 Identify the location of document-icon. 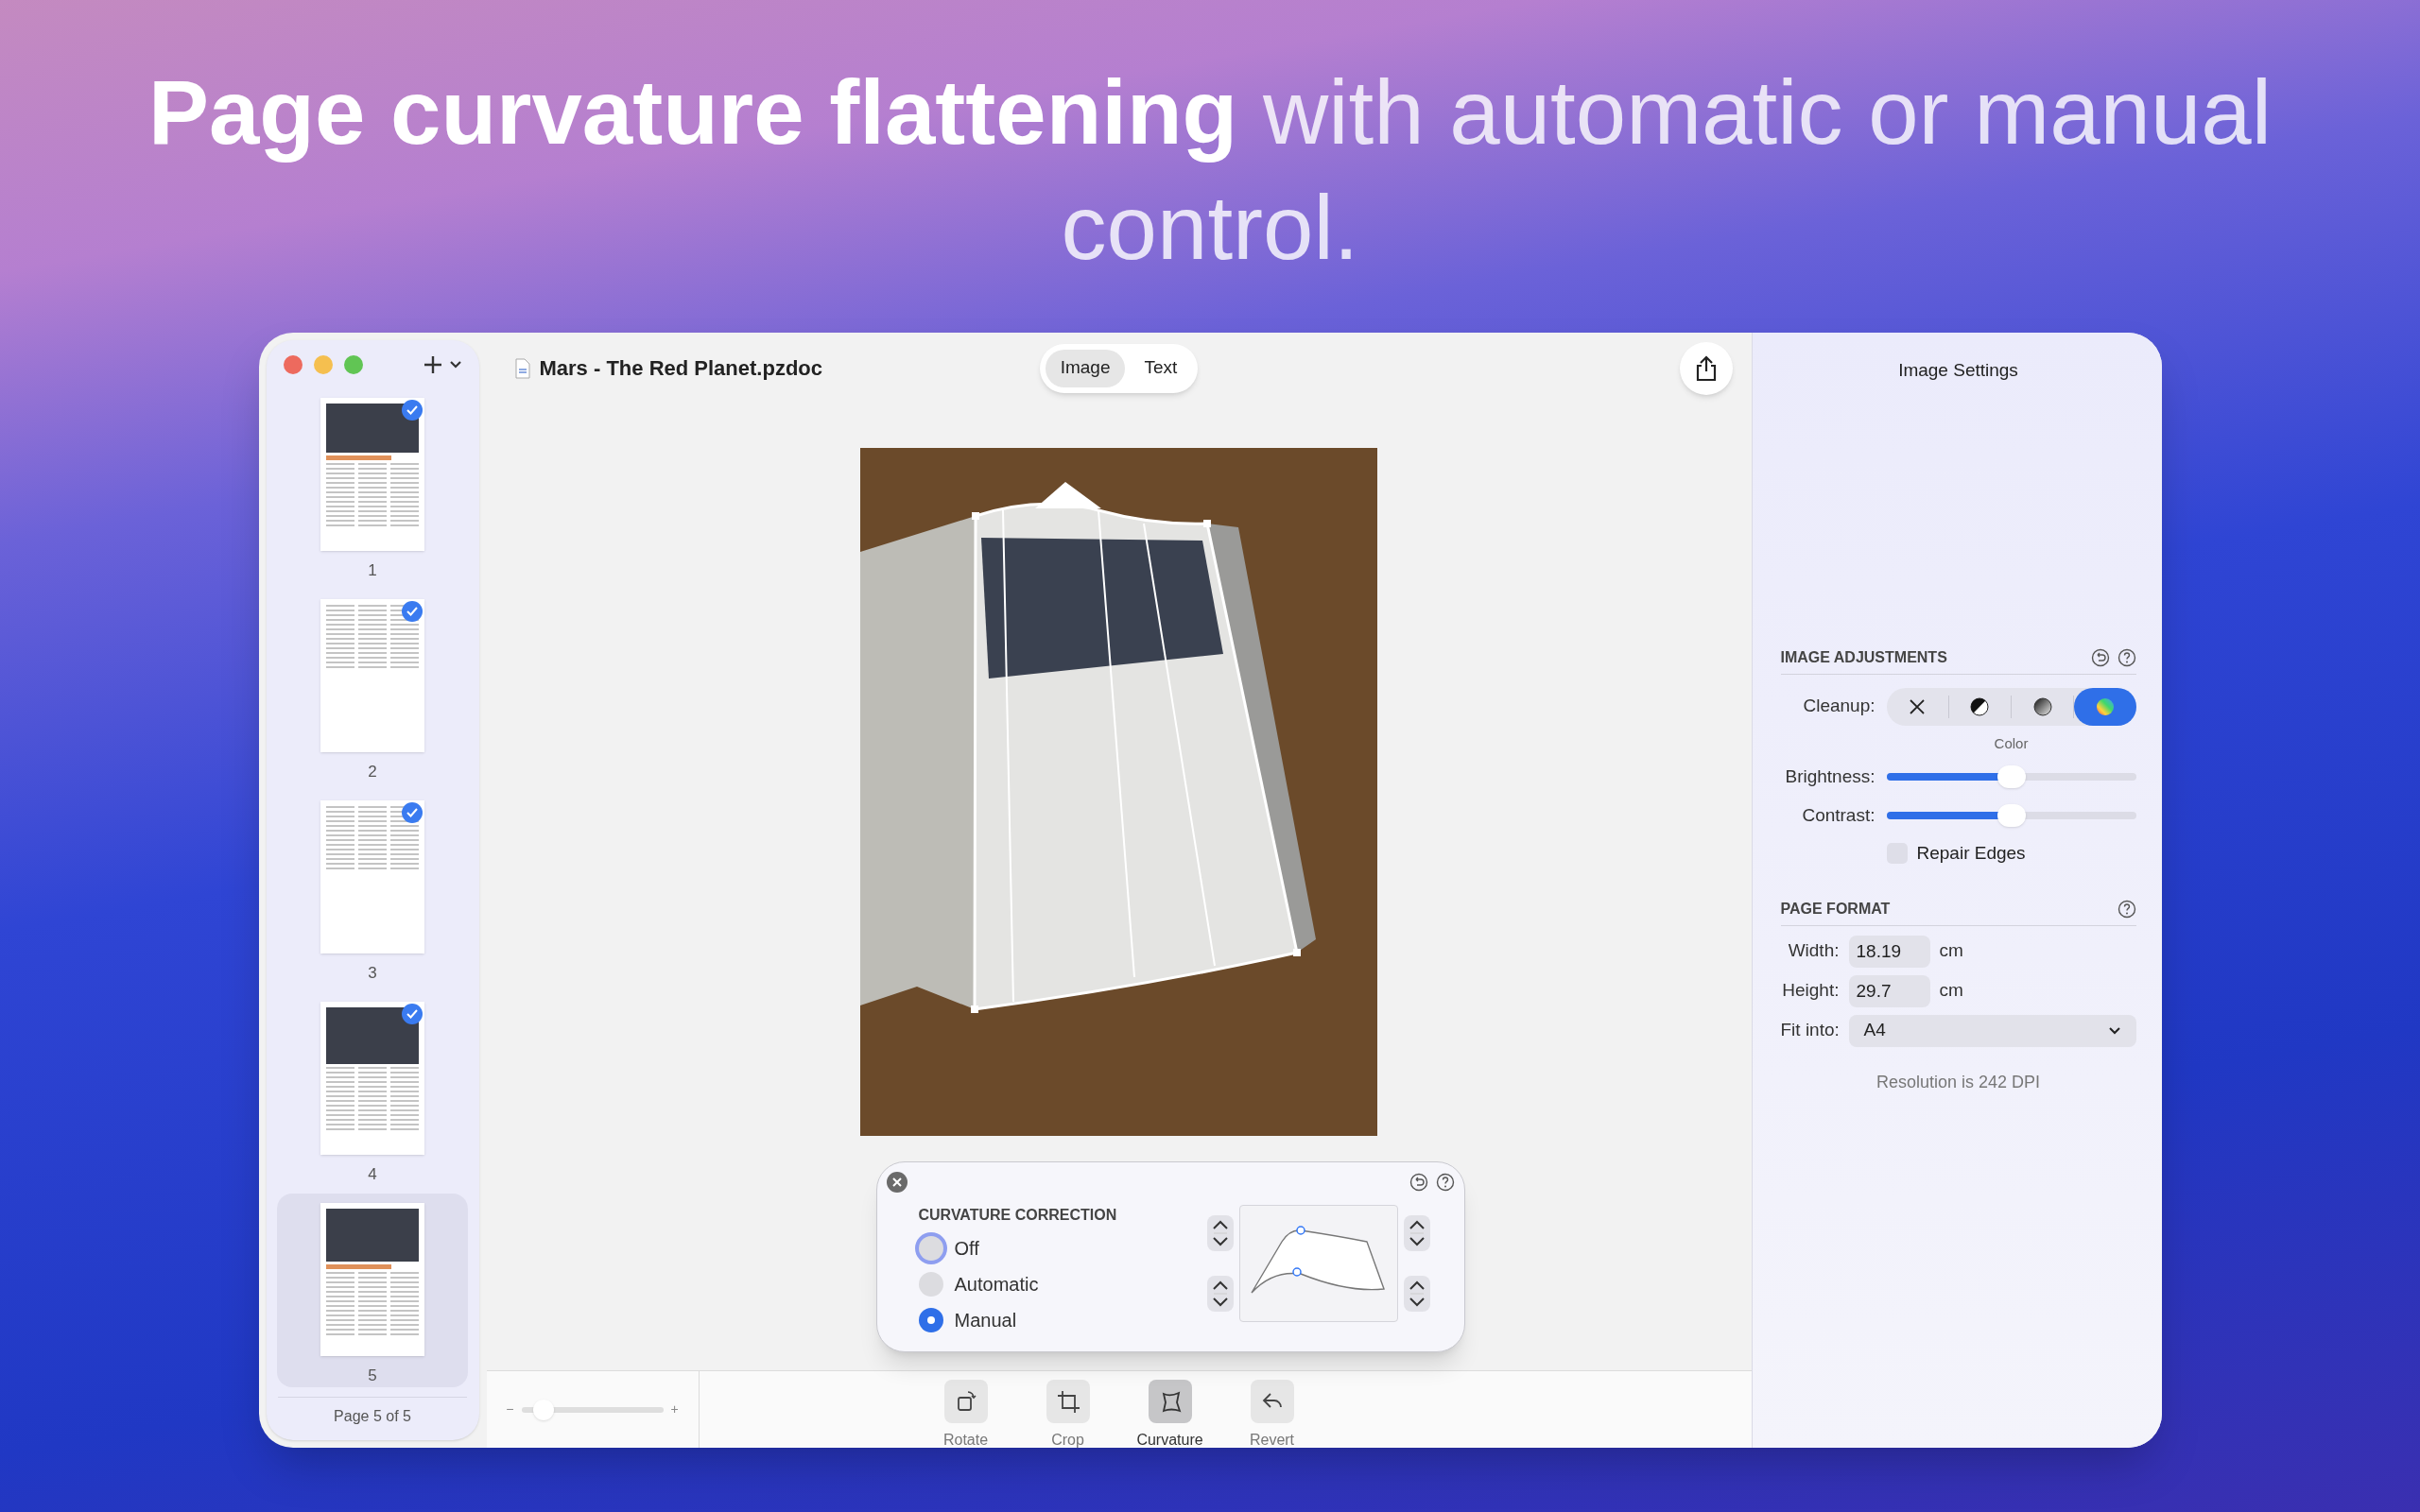
(522, 368).